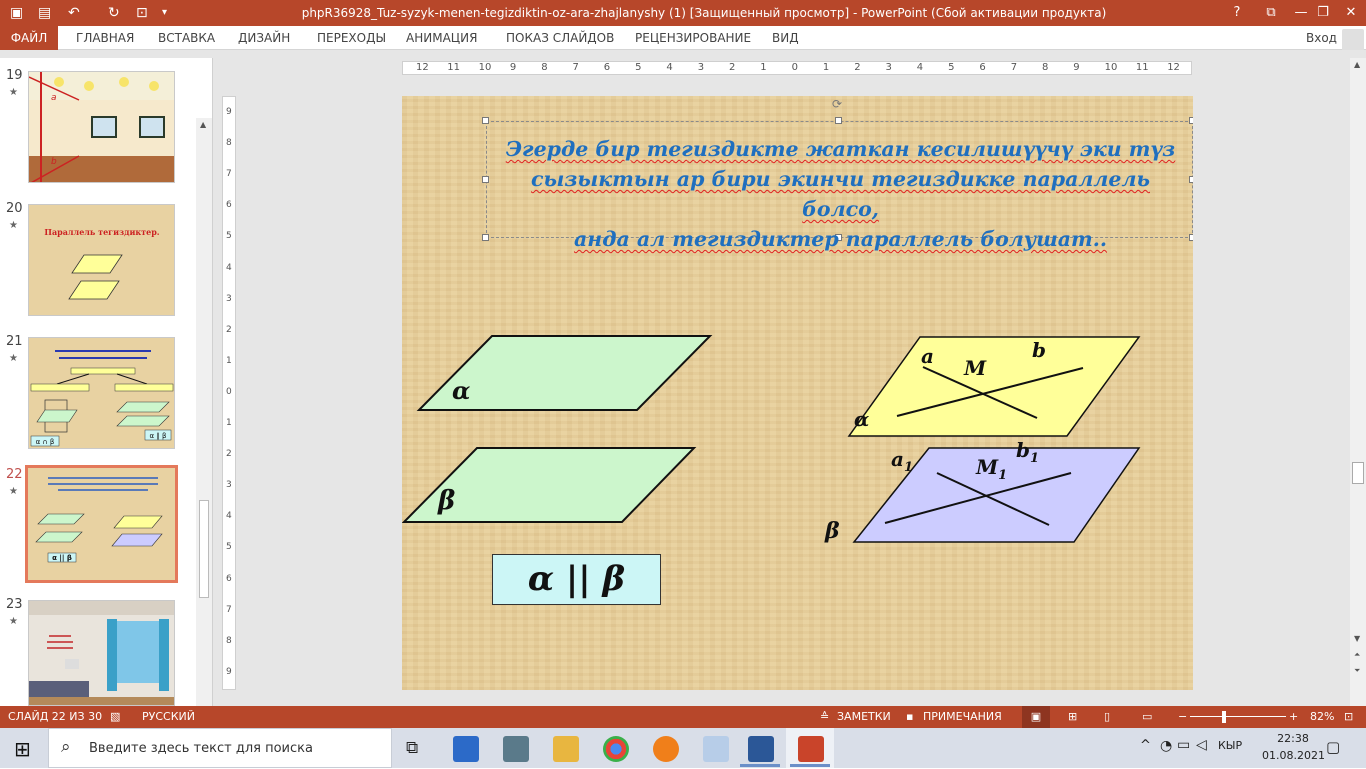 The height and width of the screenshot is (769, 1366). I want to click on taskbar-clock: 22:38 01.08.2021, so click(1293, 747).